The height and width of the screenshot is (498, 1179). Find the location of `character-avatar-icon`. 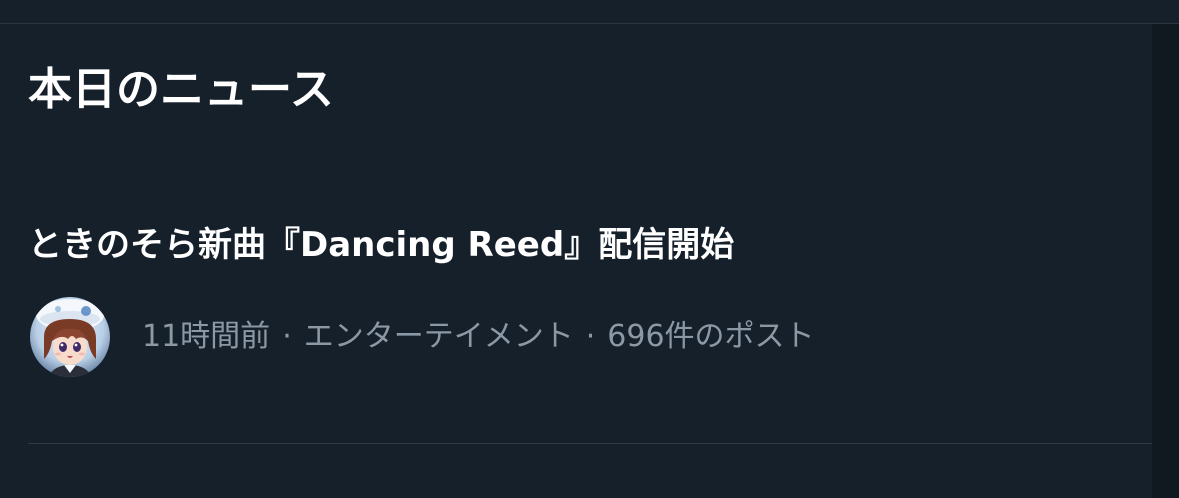

character-avatar-icon is located at coordinates (70, 337).